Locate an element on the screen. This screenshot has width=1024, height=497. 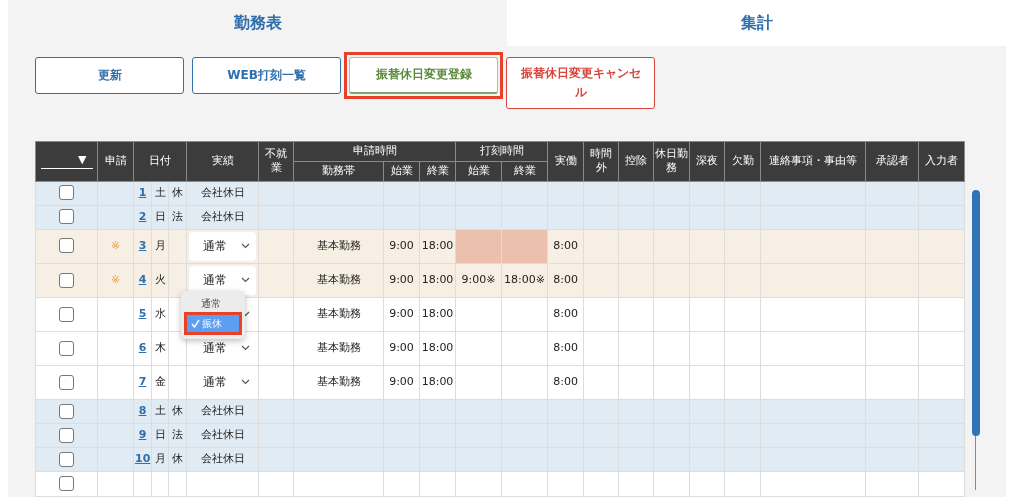
result-select: 通常 is located at coordinates (222, 246).